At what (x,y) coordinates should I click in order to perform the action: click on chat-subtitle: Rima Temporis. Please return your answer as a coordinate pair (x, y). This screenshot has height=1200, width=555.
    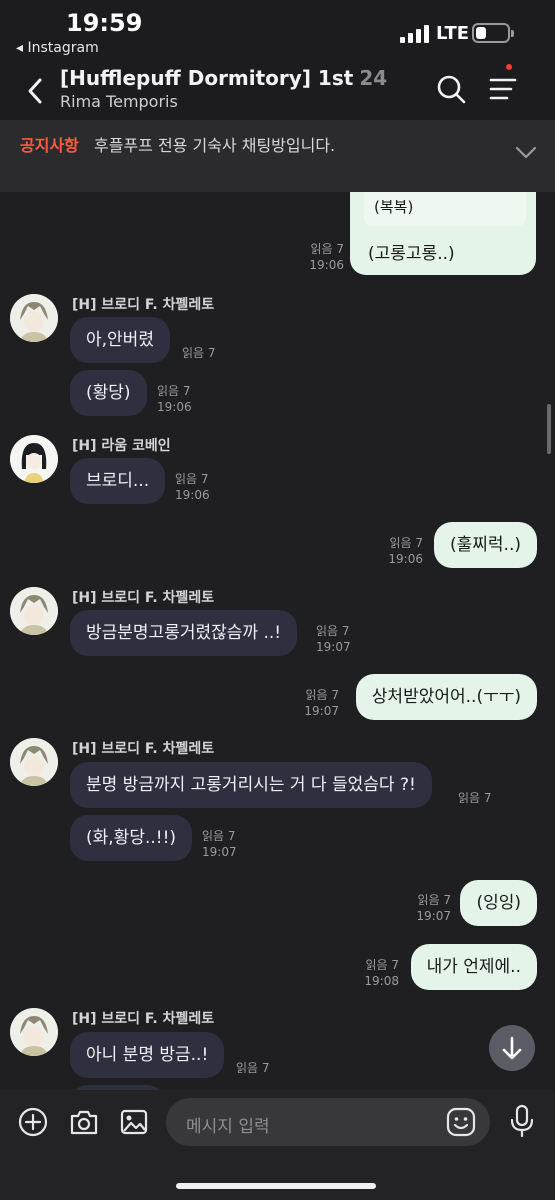
    Looking at the image, I should click on (119, 101).